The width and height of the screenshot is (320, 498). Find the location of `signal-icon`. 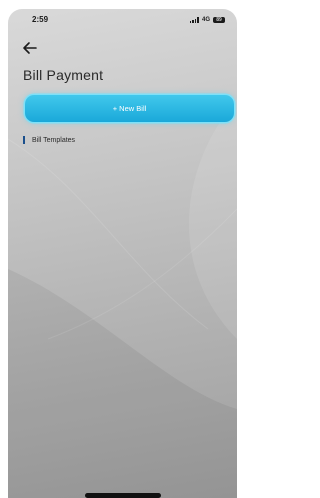

signal-icon is located at coordinates (194, 20).